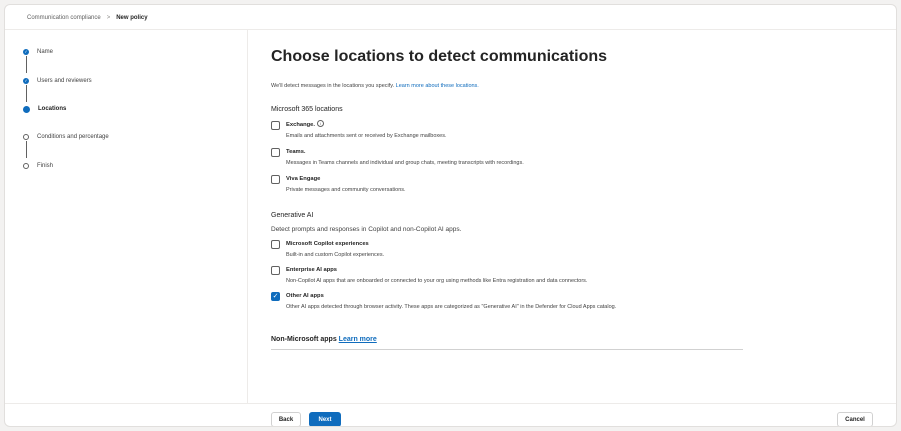 Image resolution: width=901 pixels, height=431 pixels. I want to click on learn-more-locations-link: Learn more about these locations., so click(437, 86).